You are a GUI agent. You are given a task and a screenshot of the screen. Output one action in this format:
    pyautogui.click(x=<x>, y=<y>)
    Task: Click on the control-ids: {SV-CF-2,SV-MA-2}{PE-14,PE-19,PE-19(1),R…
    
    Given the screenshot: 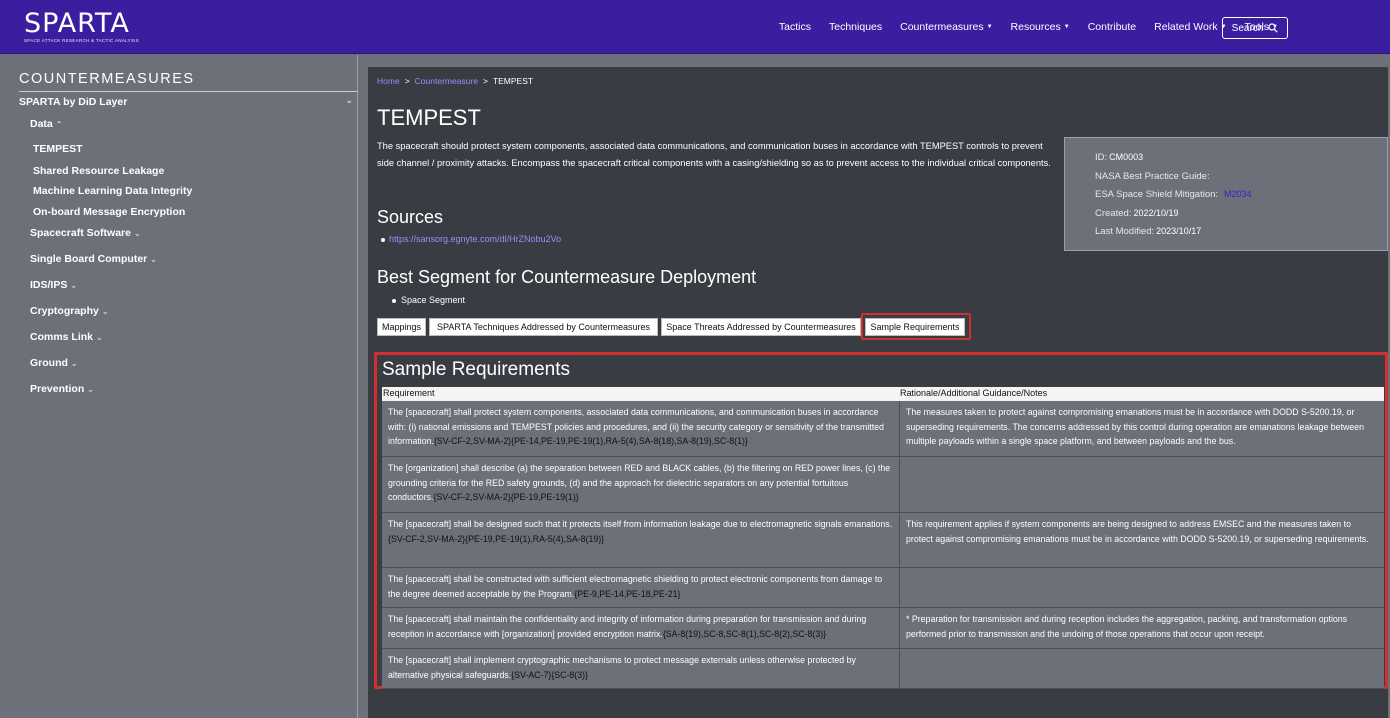 What is the action you would take?
    pyautogui.click(x=590, y=441)
    